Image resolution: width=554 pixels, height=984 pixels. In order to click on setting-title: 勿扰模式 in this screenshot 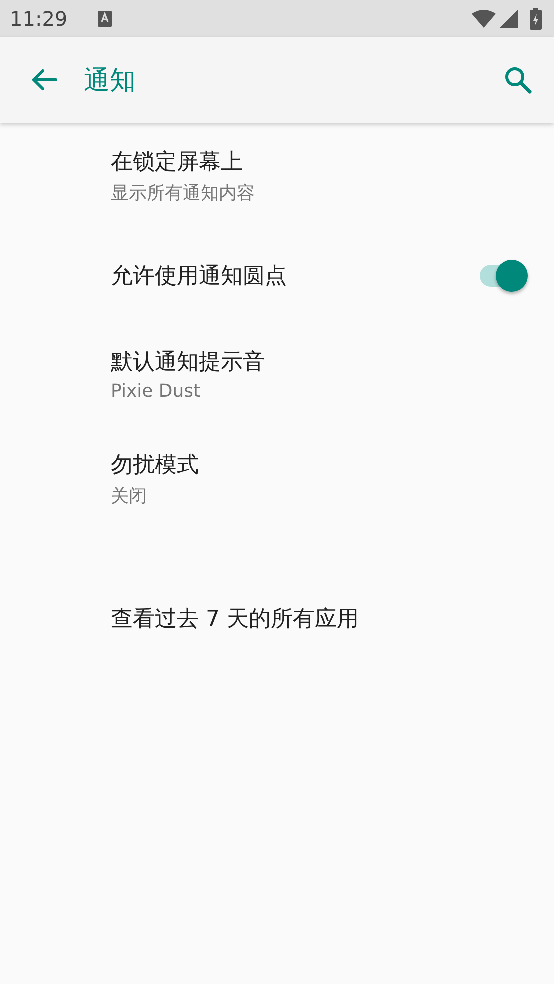, I will do `click(155, 466)`.